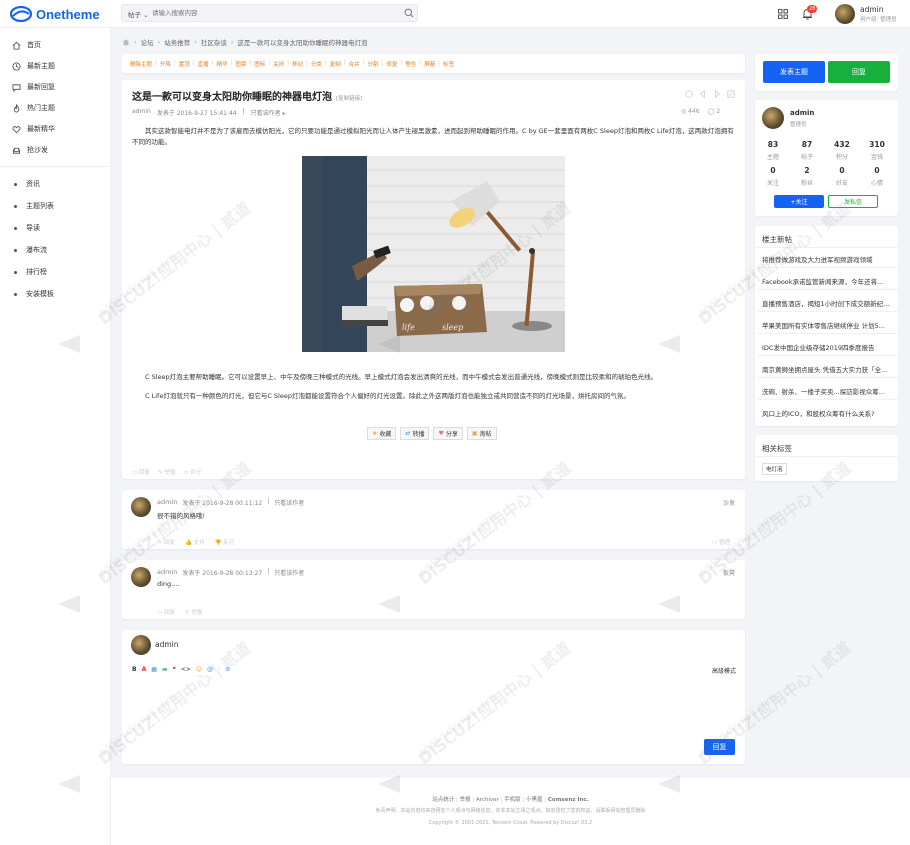  What do you see at coordinates (729, 572) in the screenshot?
I see `floor-label: 板凳` at bounding box center [729, 572].